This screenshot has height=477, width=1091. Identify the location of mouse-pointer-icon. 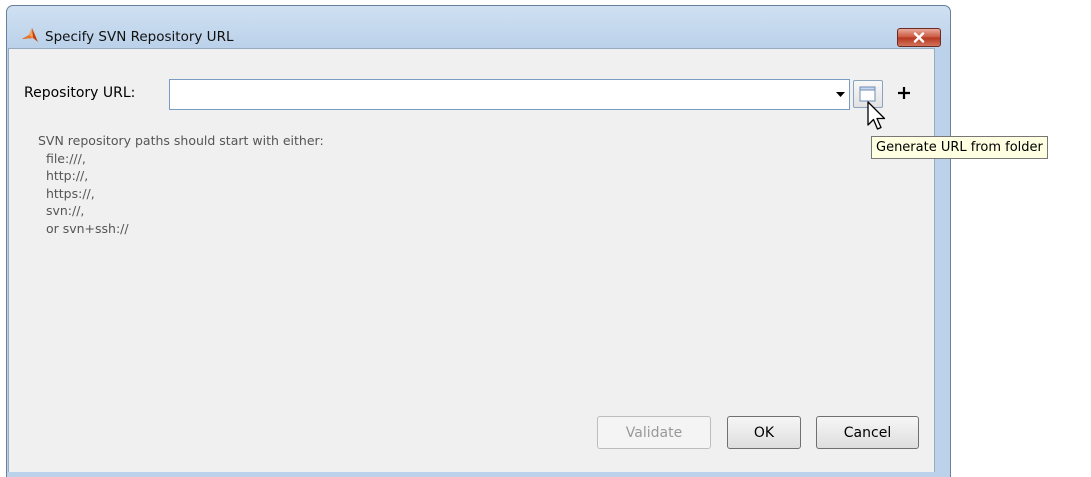
(876, 115).